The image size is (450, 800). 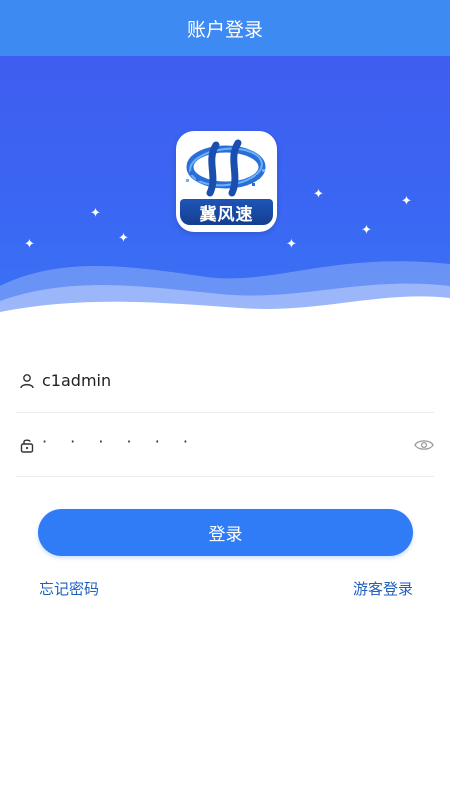 I want to click on user-icon, so click(x=27, y=381).